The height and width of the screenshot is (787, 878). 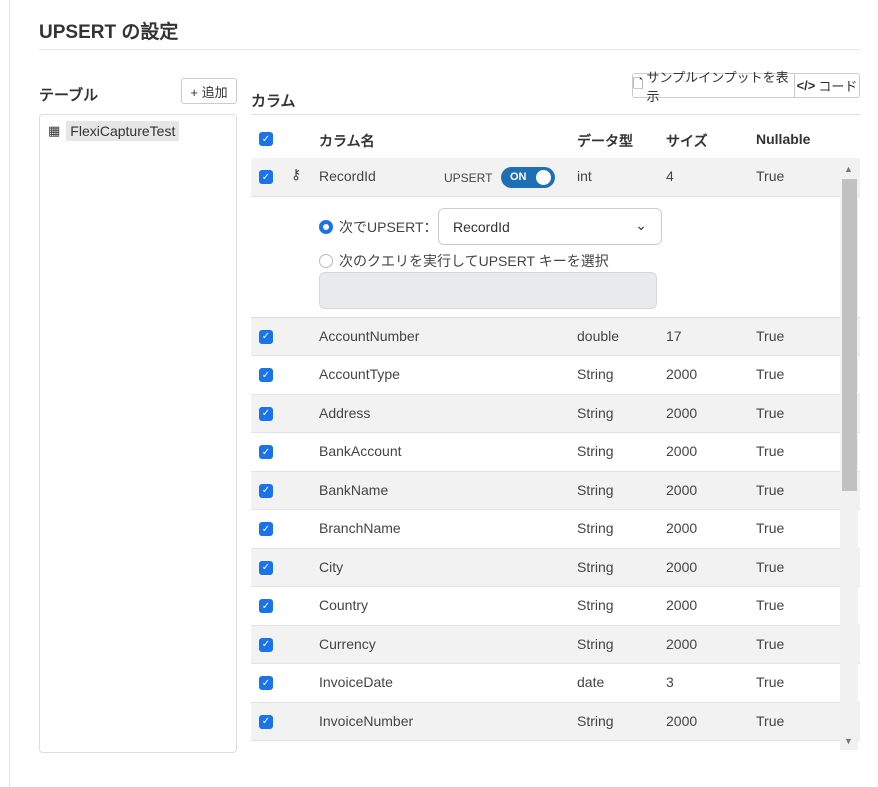 I want to click on column-name: InvoiceNumber, so click(x=366, y=720).